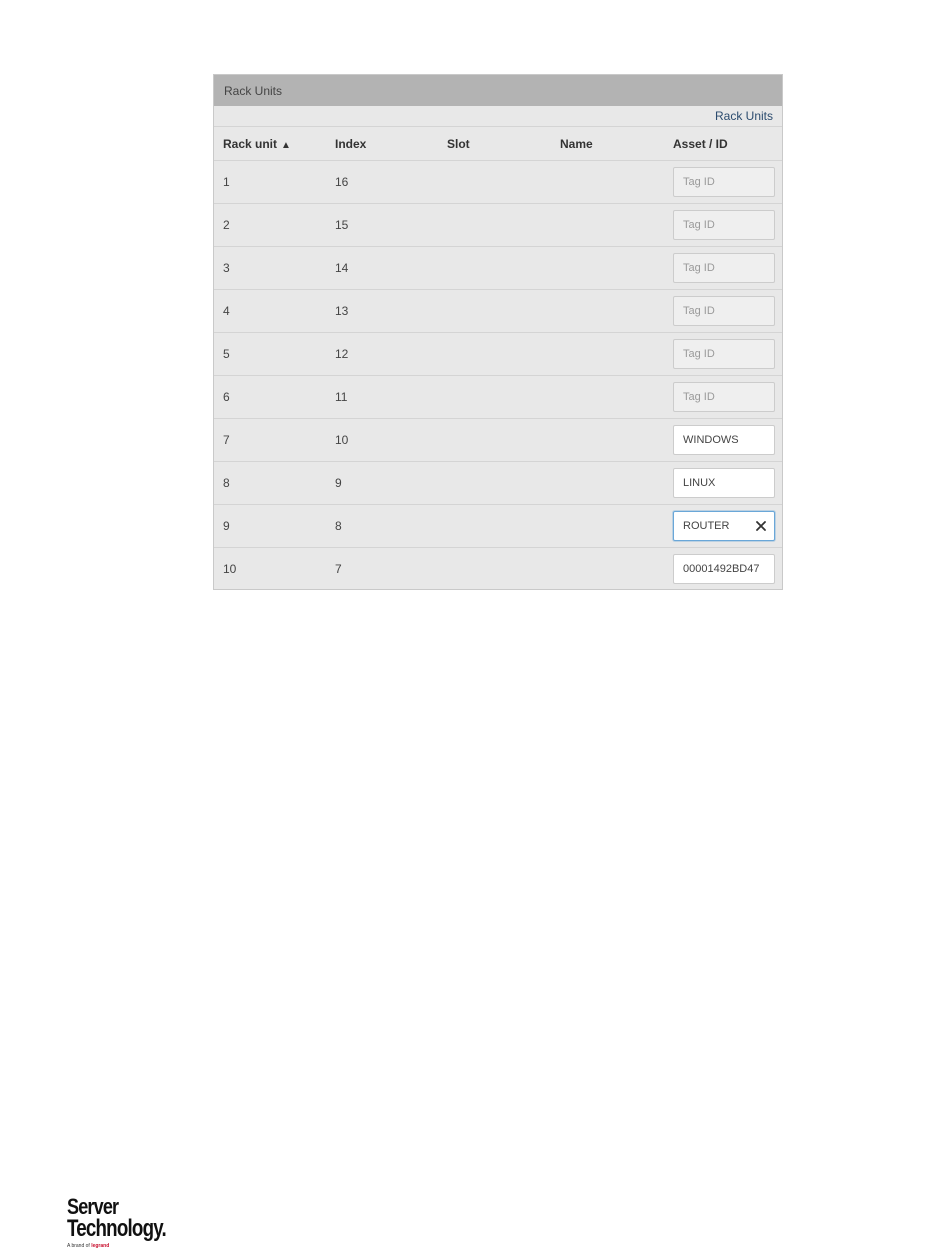  I want to click on column-header-asset-id: Asset / ID, so click(723, 144).